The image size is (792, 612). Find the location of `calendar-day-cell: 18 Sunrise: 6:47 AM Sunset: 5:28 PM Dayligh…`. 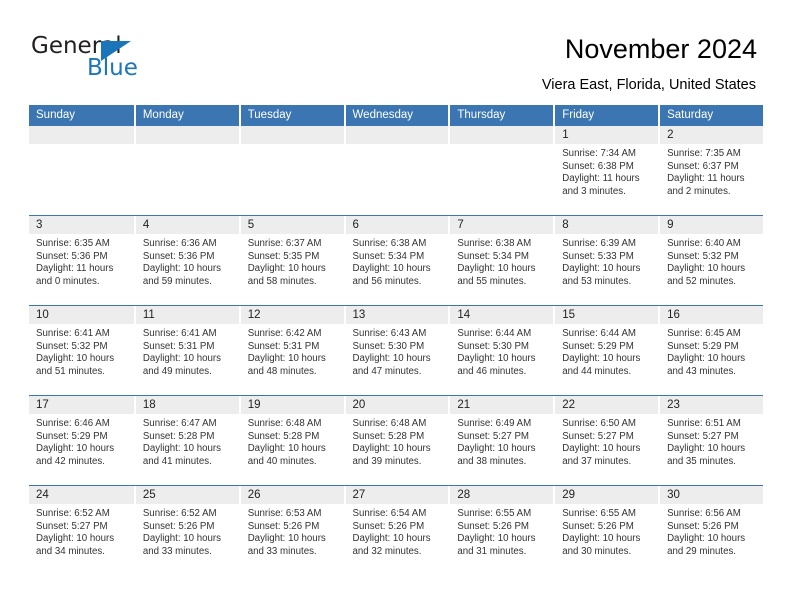

calendar-day-cell: 18 Sunrise: 6:47 AM Sunset: 5:28 PM Dayligh… is located at coordinates (186, 440).